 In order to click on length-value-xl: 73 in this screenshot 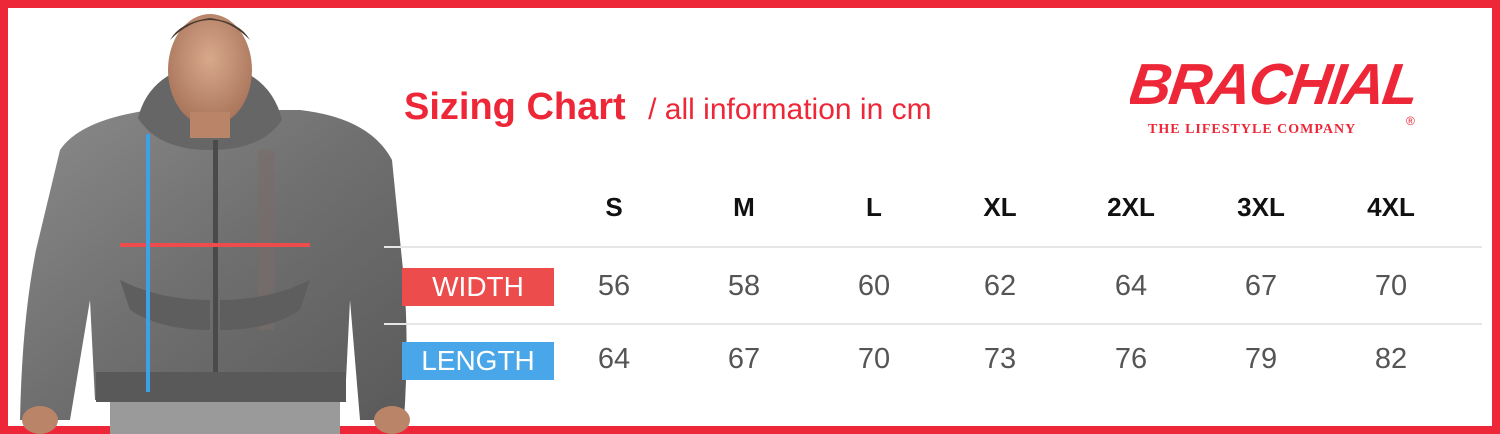, I will do `click(1000, 359)`.